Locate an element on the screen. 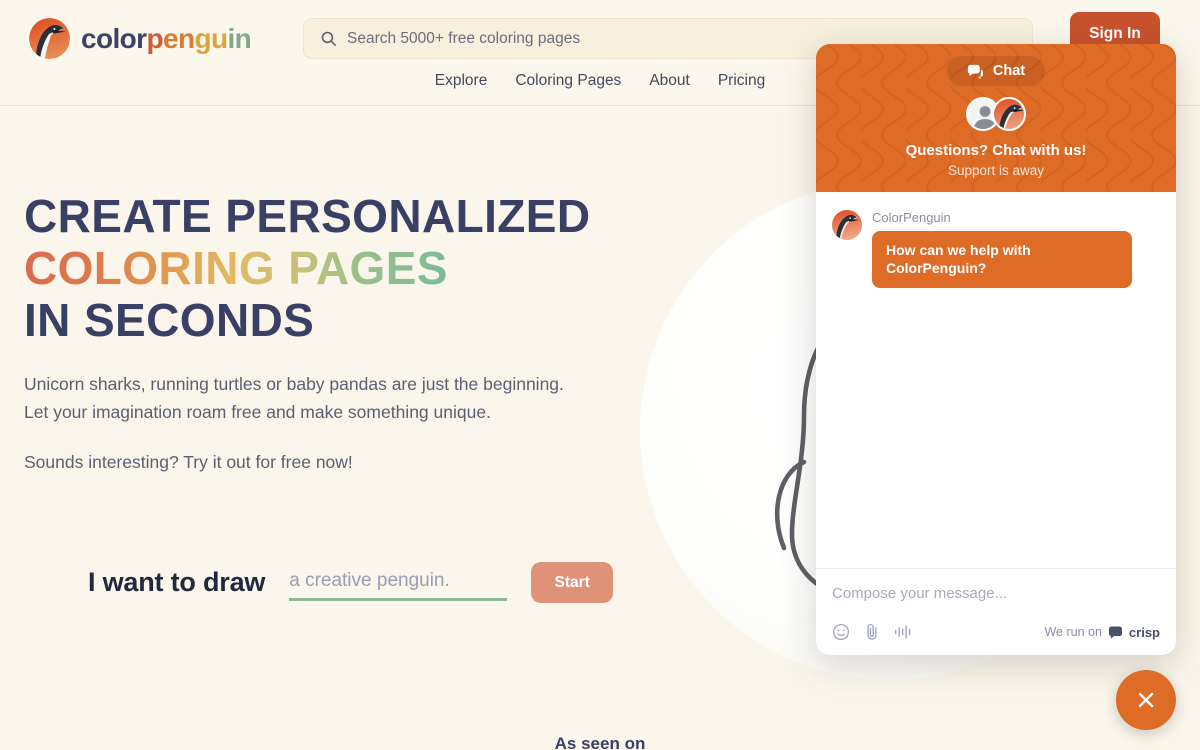  chat-close-button is located at coordinates (1146, 700).